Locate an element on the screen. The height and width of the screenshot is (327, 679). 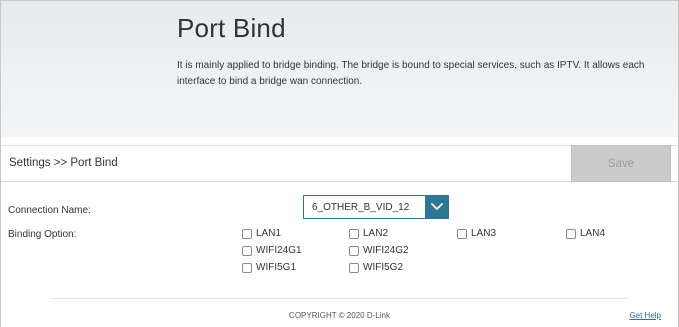
connection-name-select: 6_OTHER_B_VID_12 is located at coordinates (376, 207).